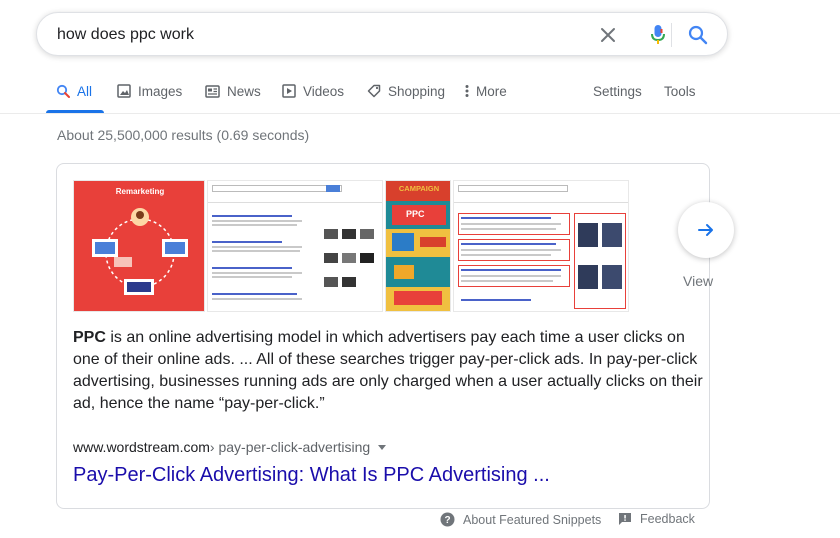  I want to click on video-icon, so click(289, 91).